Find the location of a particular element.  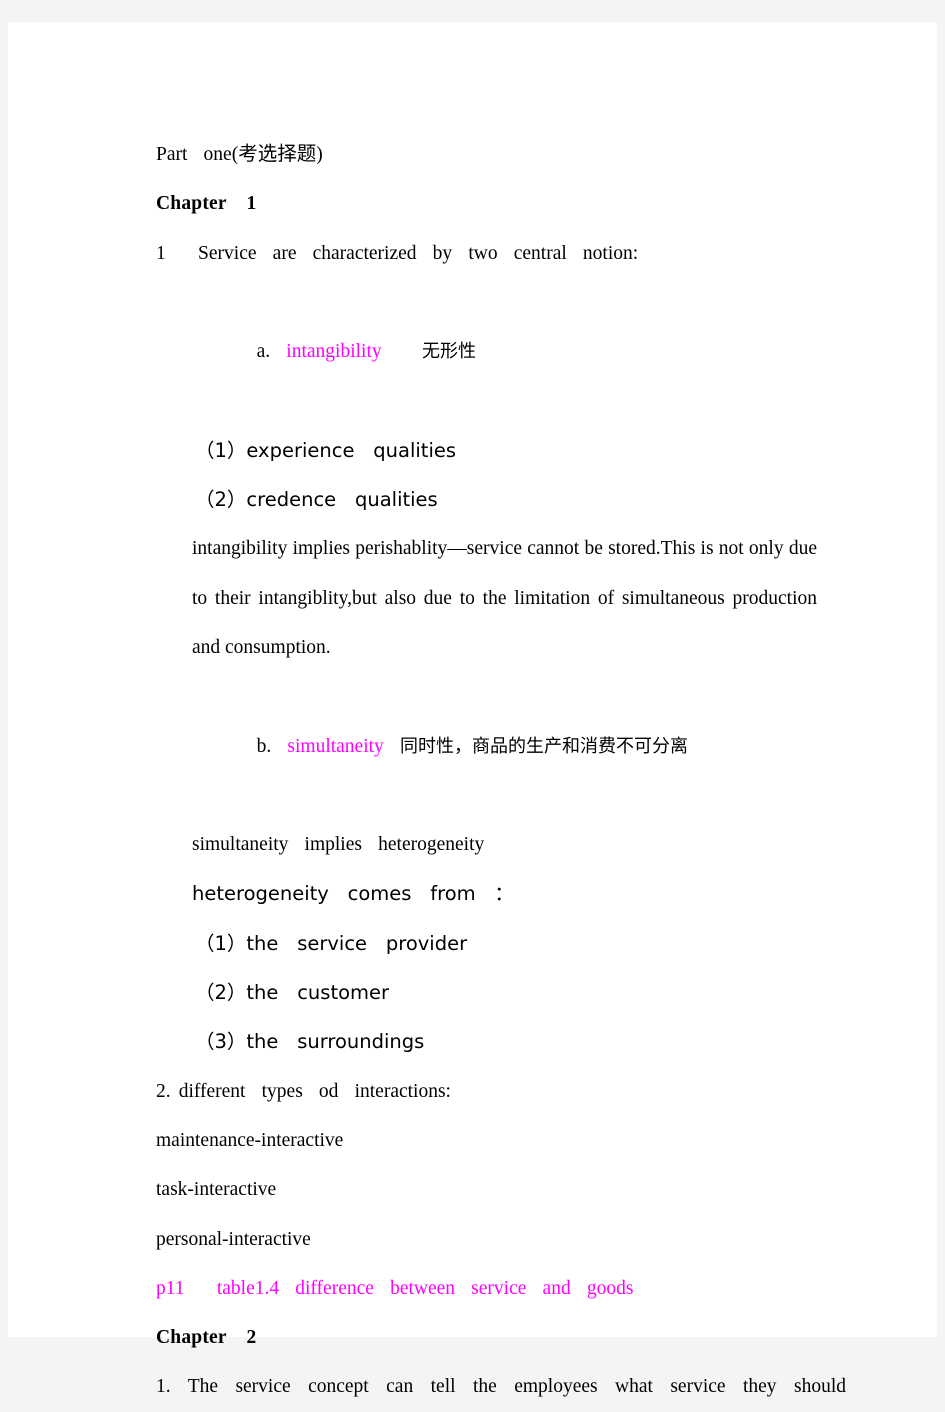

point-a-marker: a. is located at coordinates (263, 352).